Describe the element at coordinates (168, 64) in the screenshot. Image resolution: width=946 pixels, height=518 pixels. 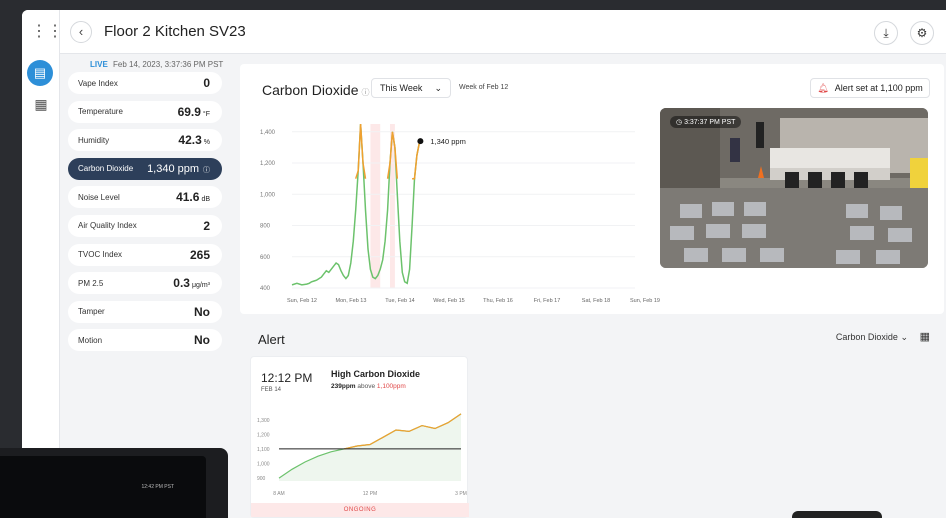
I see `live-timestamp: Feb 14, 2023, 3:37:36 PM PST` at that location.